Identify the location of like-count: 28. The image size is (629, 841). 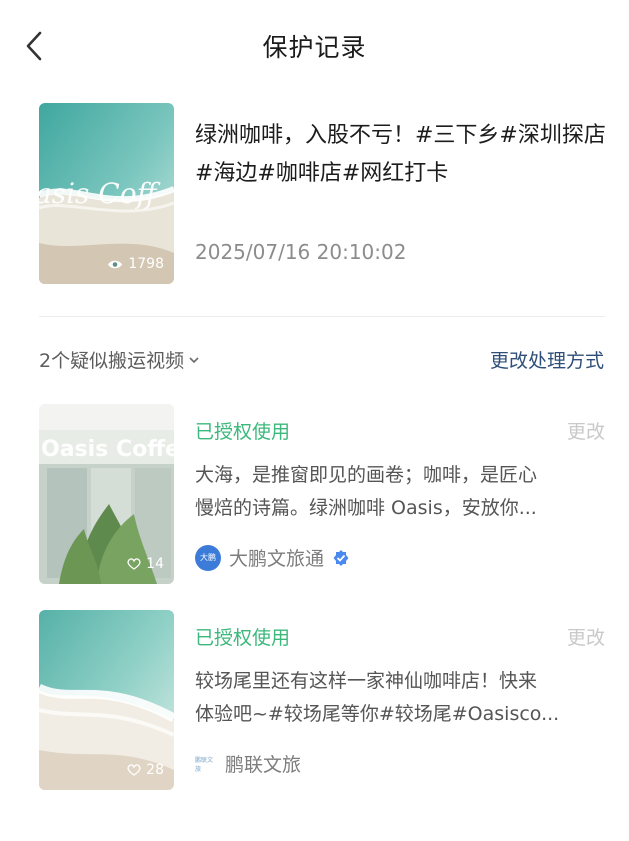
(145, 770).